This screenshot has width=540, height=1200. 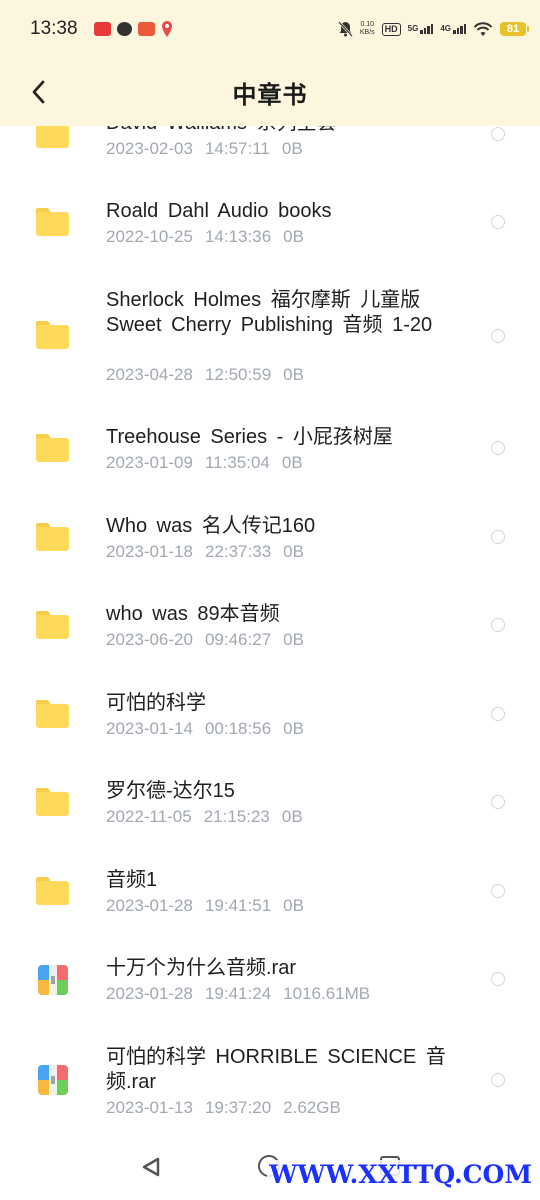 What do you see at coordinates (201, 968) in the screenshot?
I see `file-name: 十万个为什么音频.rar` at bounding box center [201, 968].